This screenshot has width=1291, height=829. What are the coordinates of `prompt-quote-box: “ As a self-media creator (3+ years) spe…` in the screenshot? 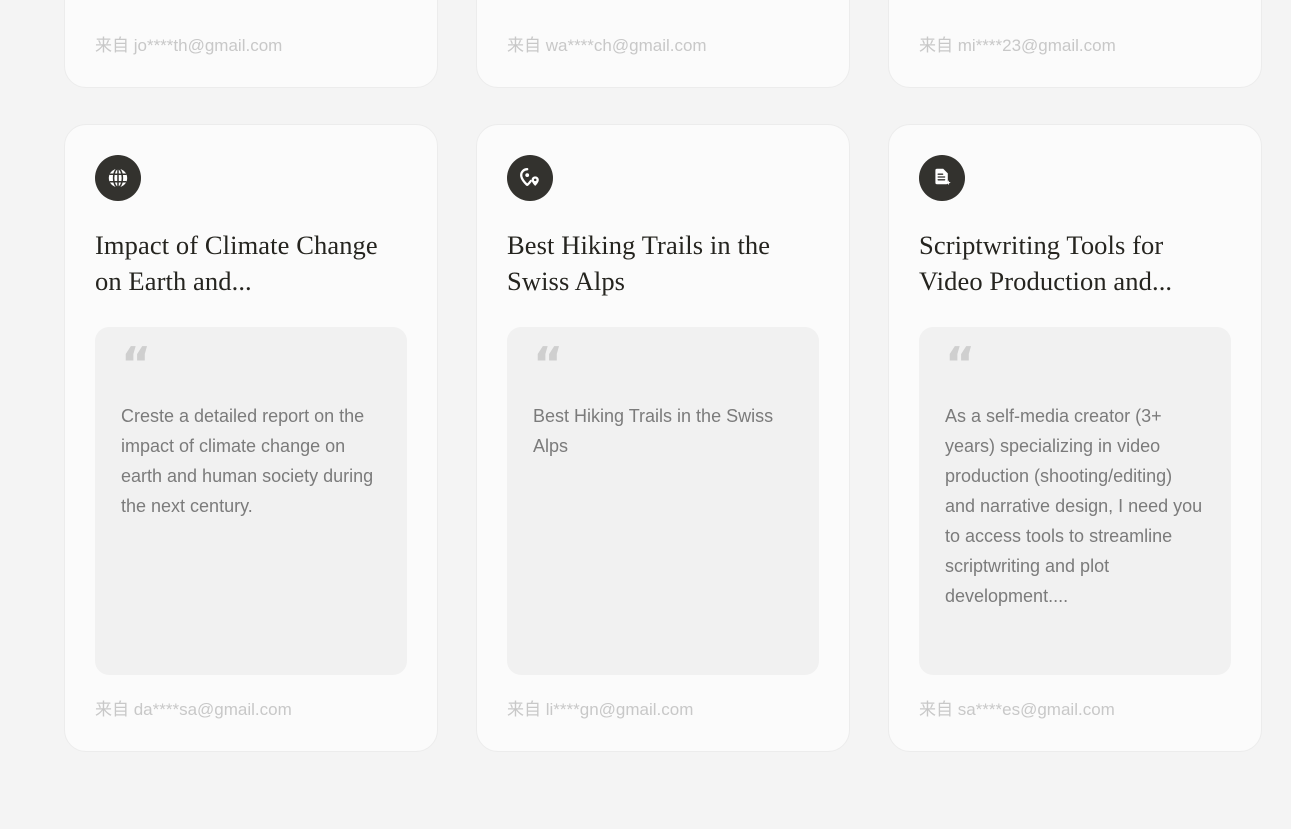 It's located at (1075, 501).